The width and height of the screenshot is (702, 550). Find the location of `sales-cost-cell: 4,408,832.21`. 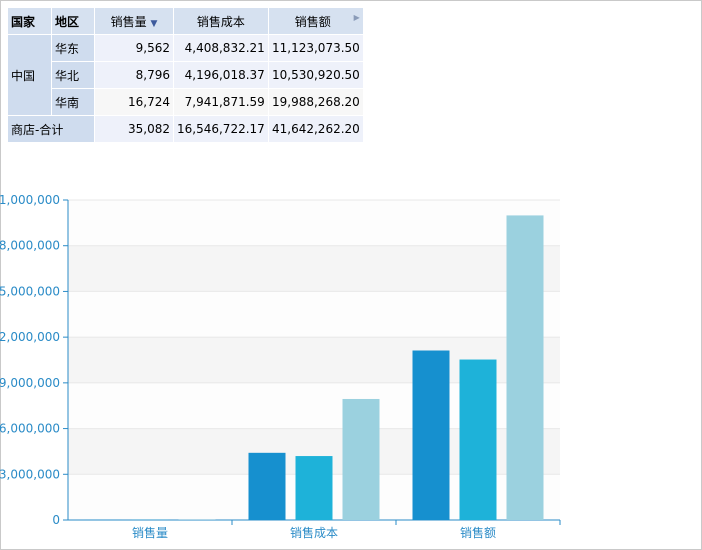

sales-cost-cell: 4,408,832.21 is located at coordinates (221, 48).